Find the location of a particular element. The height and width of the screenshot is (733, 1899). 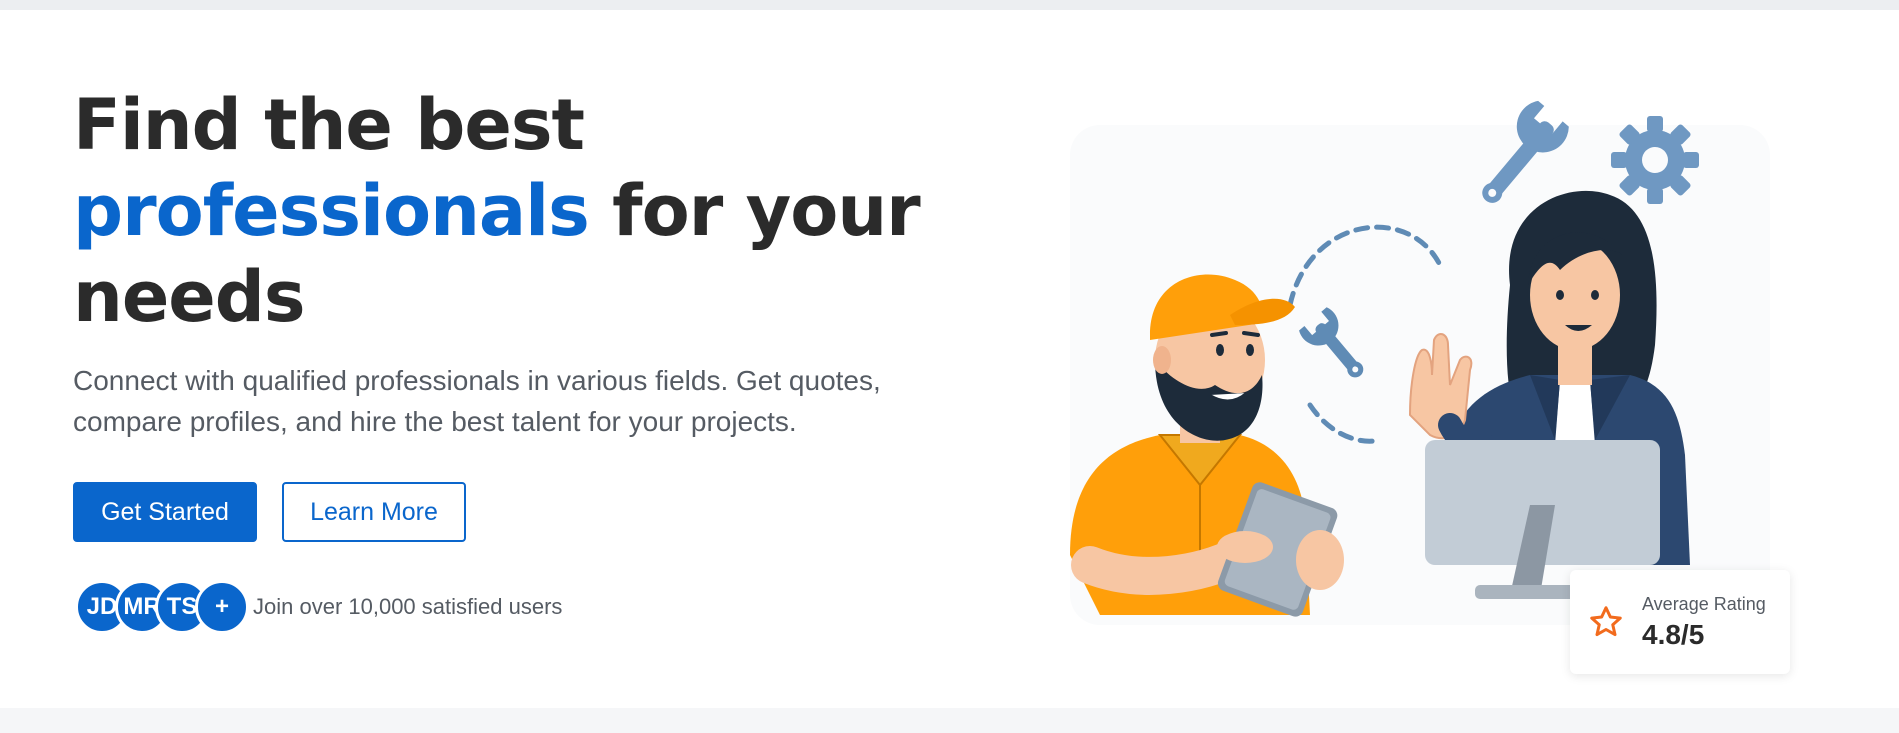

hero-title-accent: professionals is located at coordinates (331, 211).